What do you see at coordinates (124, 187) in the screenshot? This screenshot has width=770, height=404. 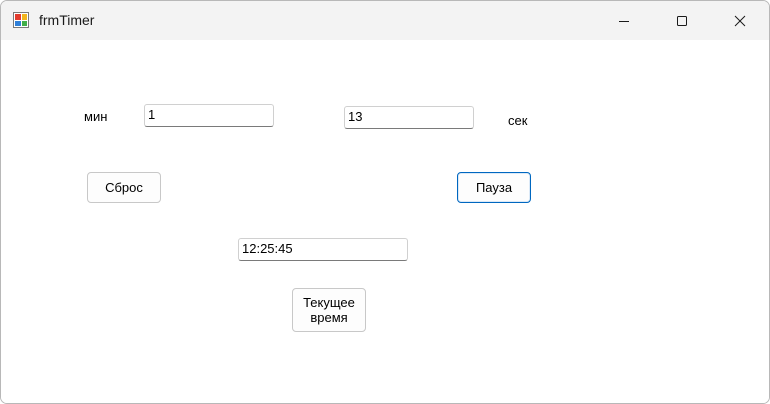 I see `reset-button: Сброс` at bounding box center [124, 187].